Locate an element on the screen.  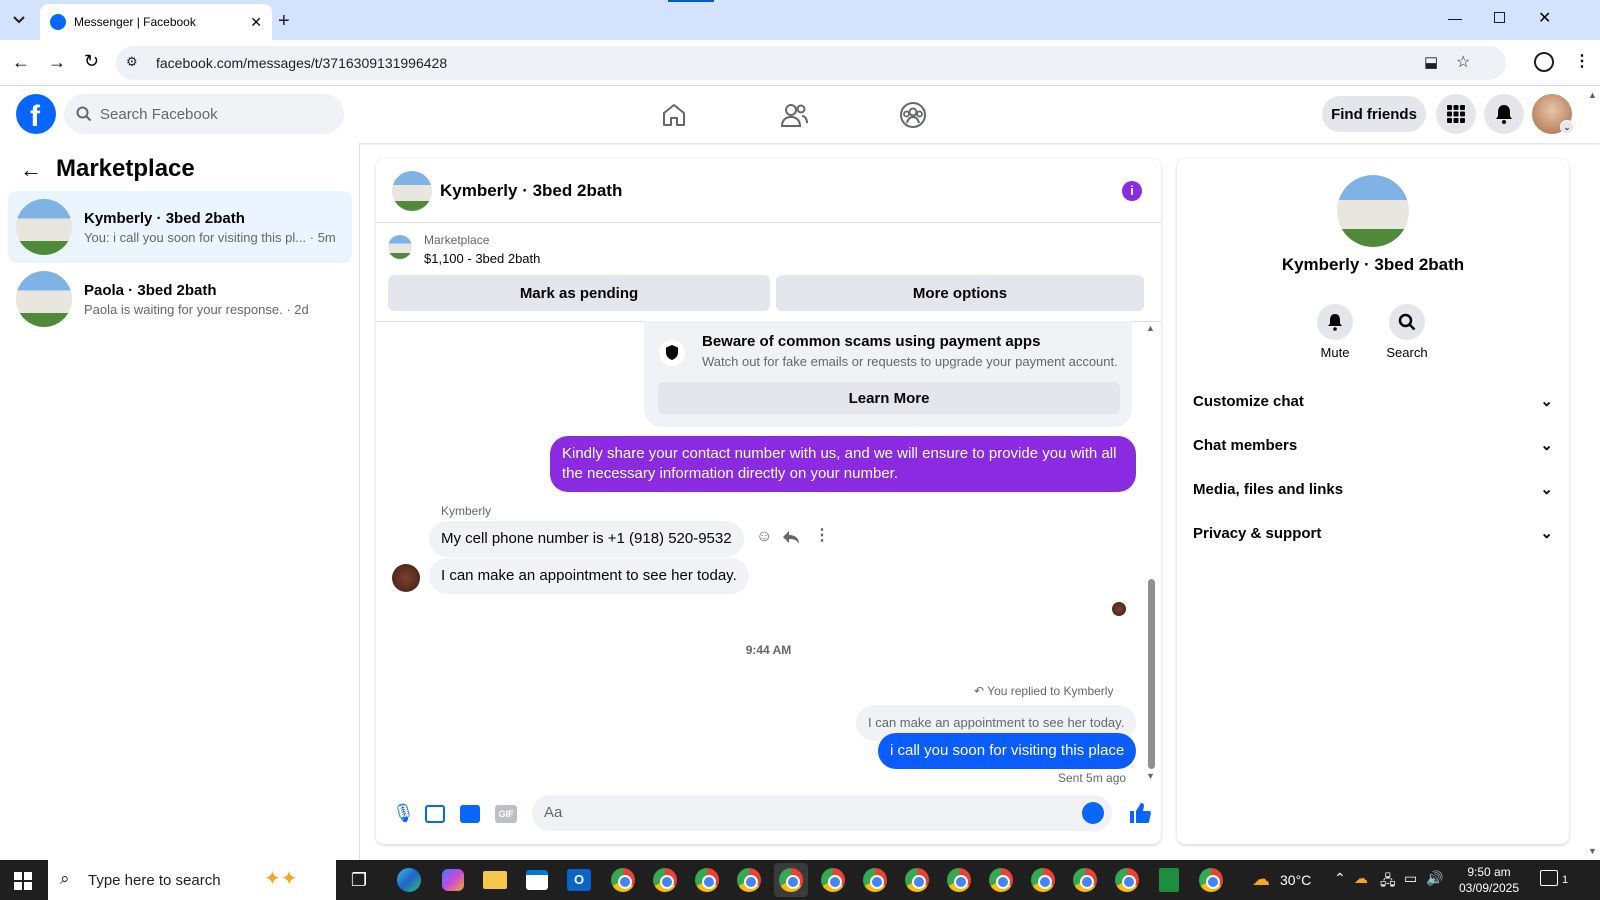
profile-picture is located at coordinates (1373, 211).